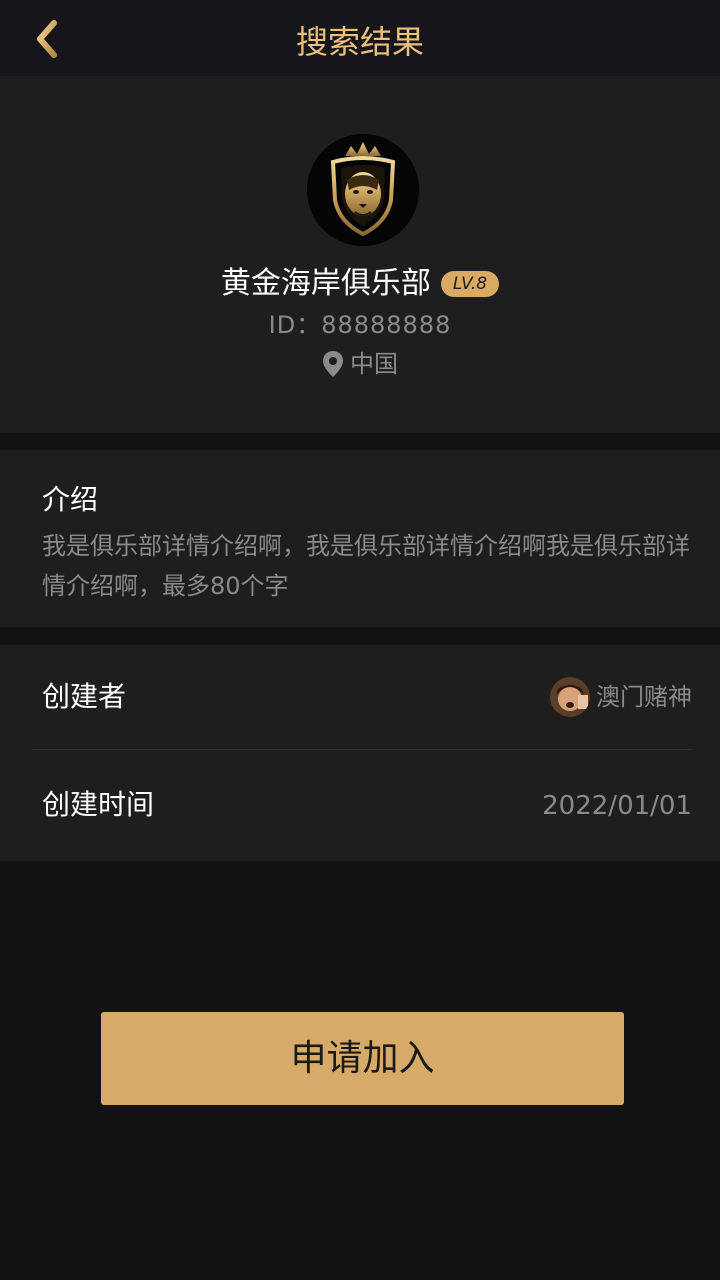  I want to click on creator: 澳门赌神, so click(621, 697).